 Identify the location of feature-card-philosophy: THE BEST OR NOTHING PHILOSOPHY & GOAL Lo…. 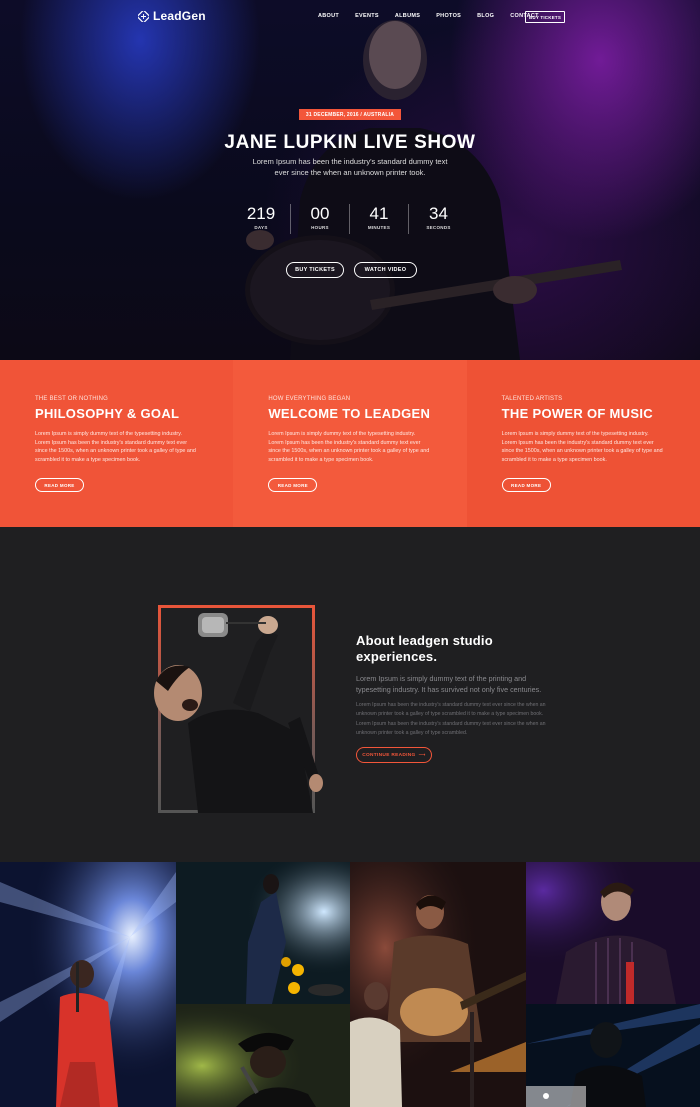
(117, 443).